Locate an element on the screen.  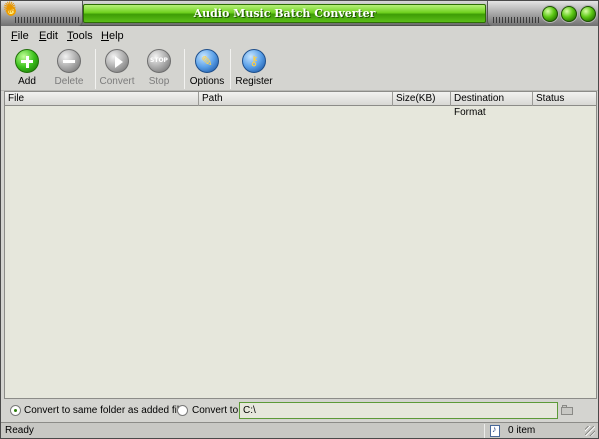
convert-label: Convert is located at coordinates (117, 81).